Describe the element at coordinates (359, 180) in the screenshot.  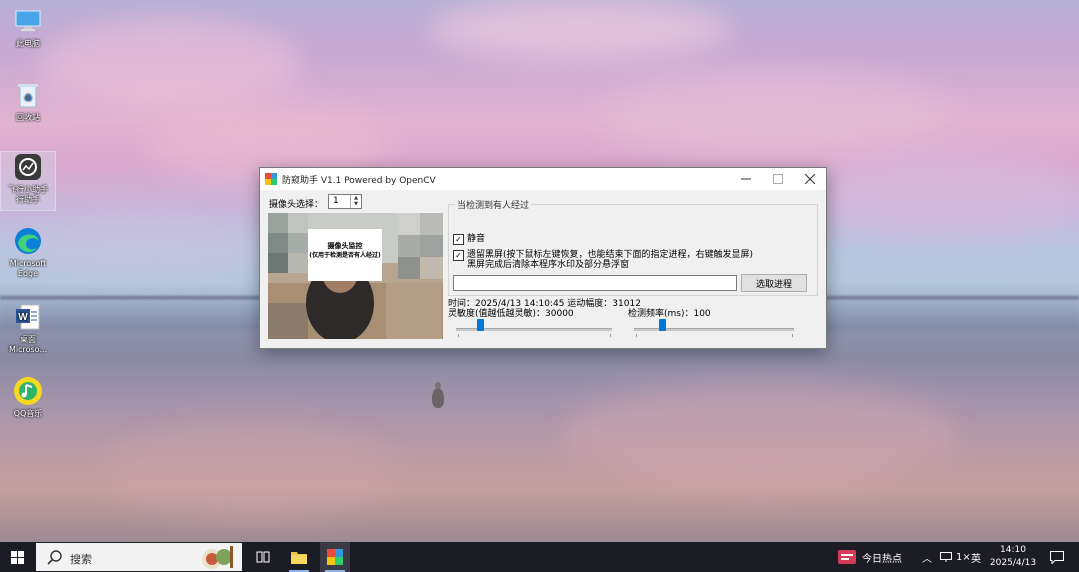
I see `window-title: 防窥助手 V1.1 Powered by OpenCV` at that location.